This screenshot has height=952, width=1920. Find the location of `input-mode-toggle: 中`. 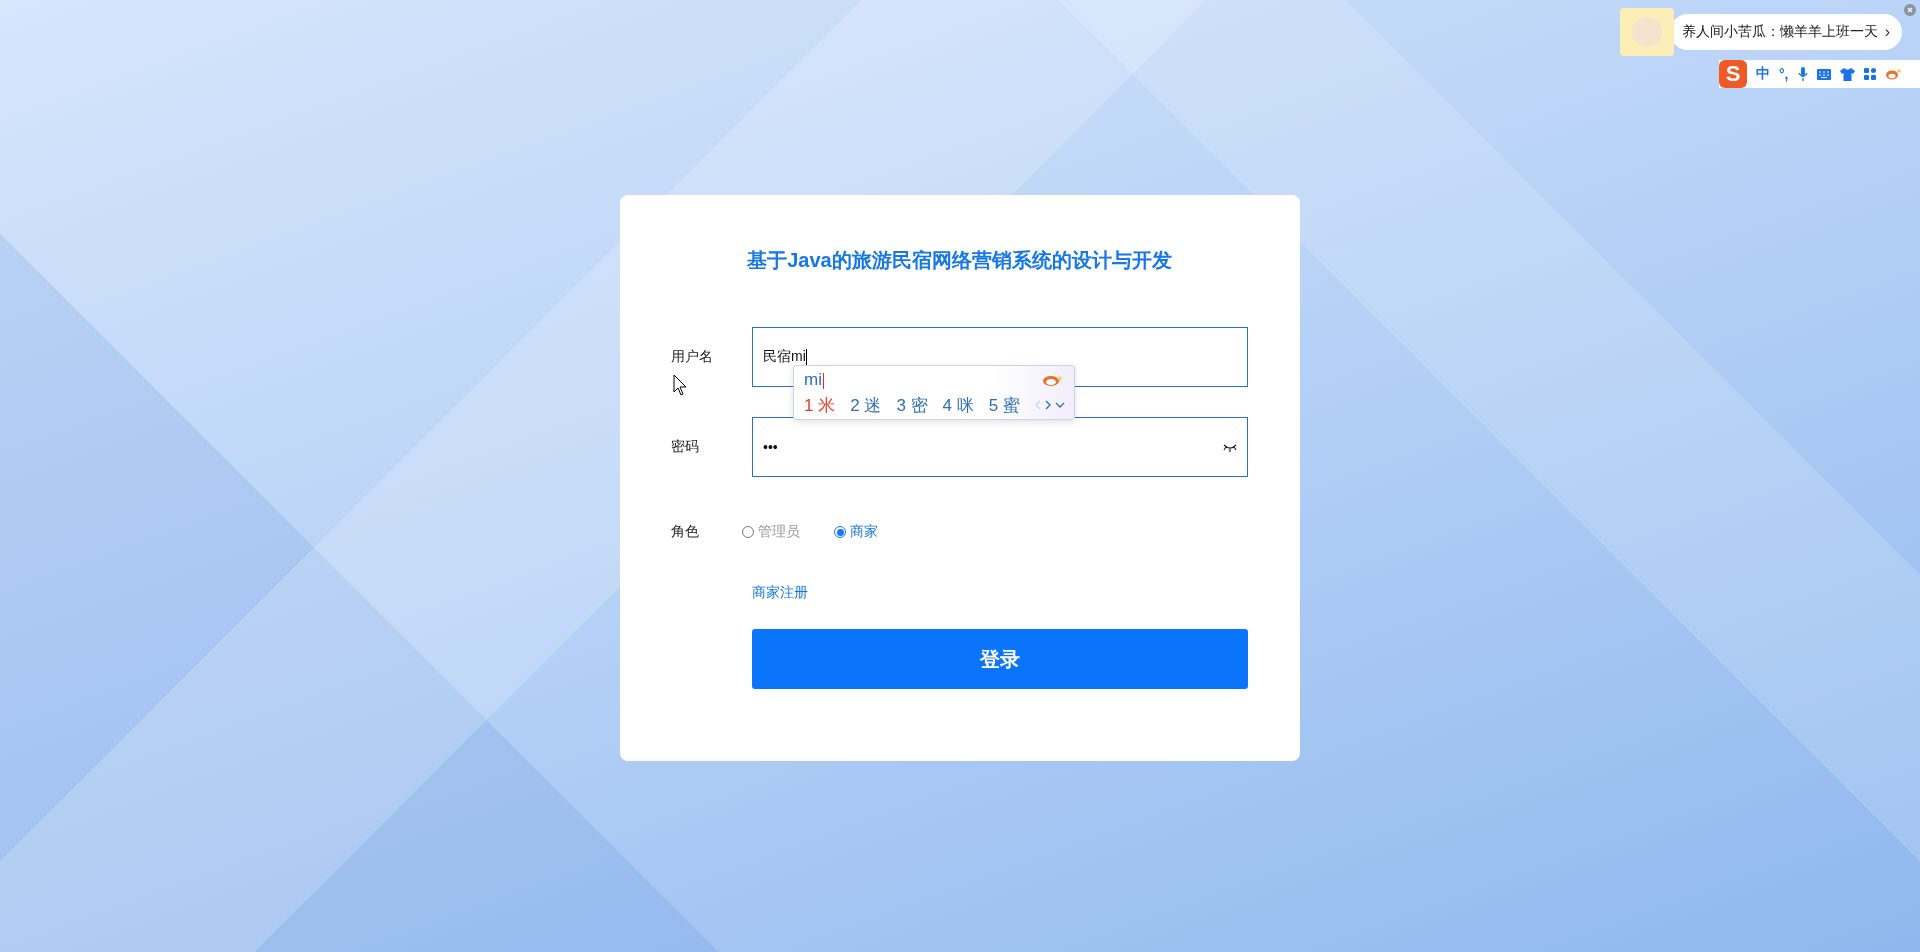

input-mode-toggle: 中 is located at coordinates (1763, 74).